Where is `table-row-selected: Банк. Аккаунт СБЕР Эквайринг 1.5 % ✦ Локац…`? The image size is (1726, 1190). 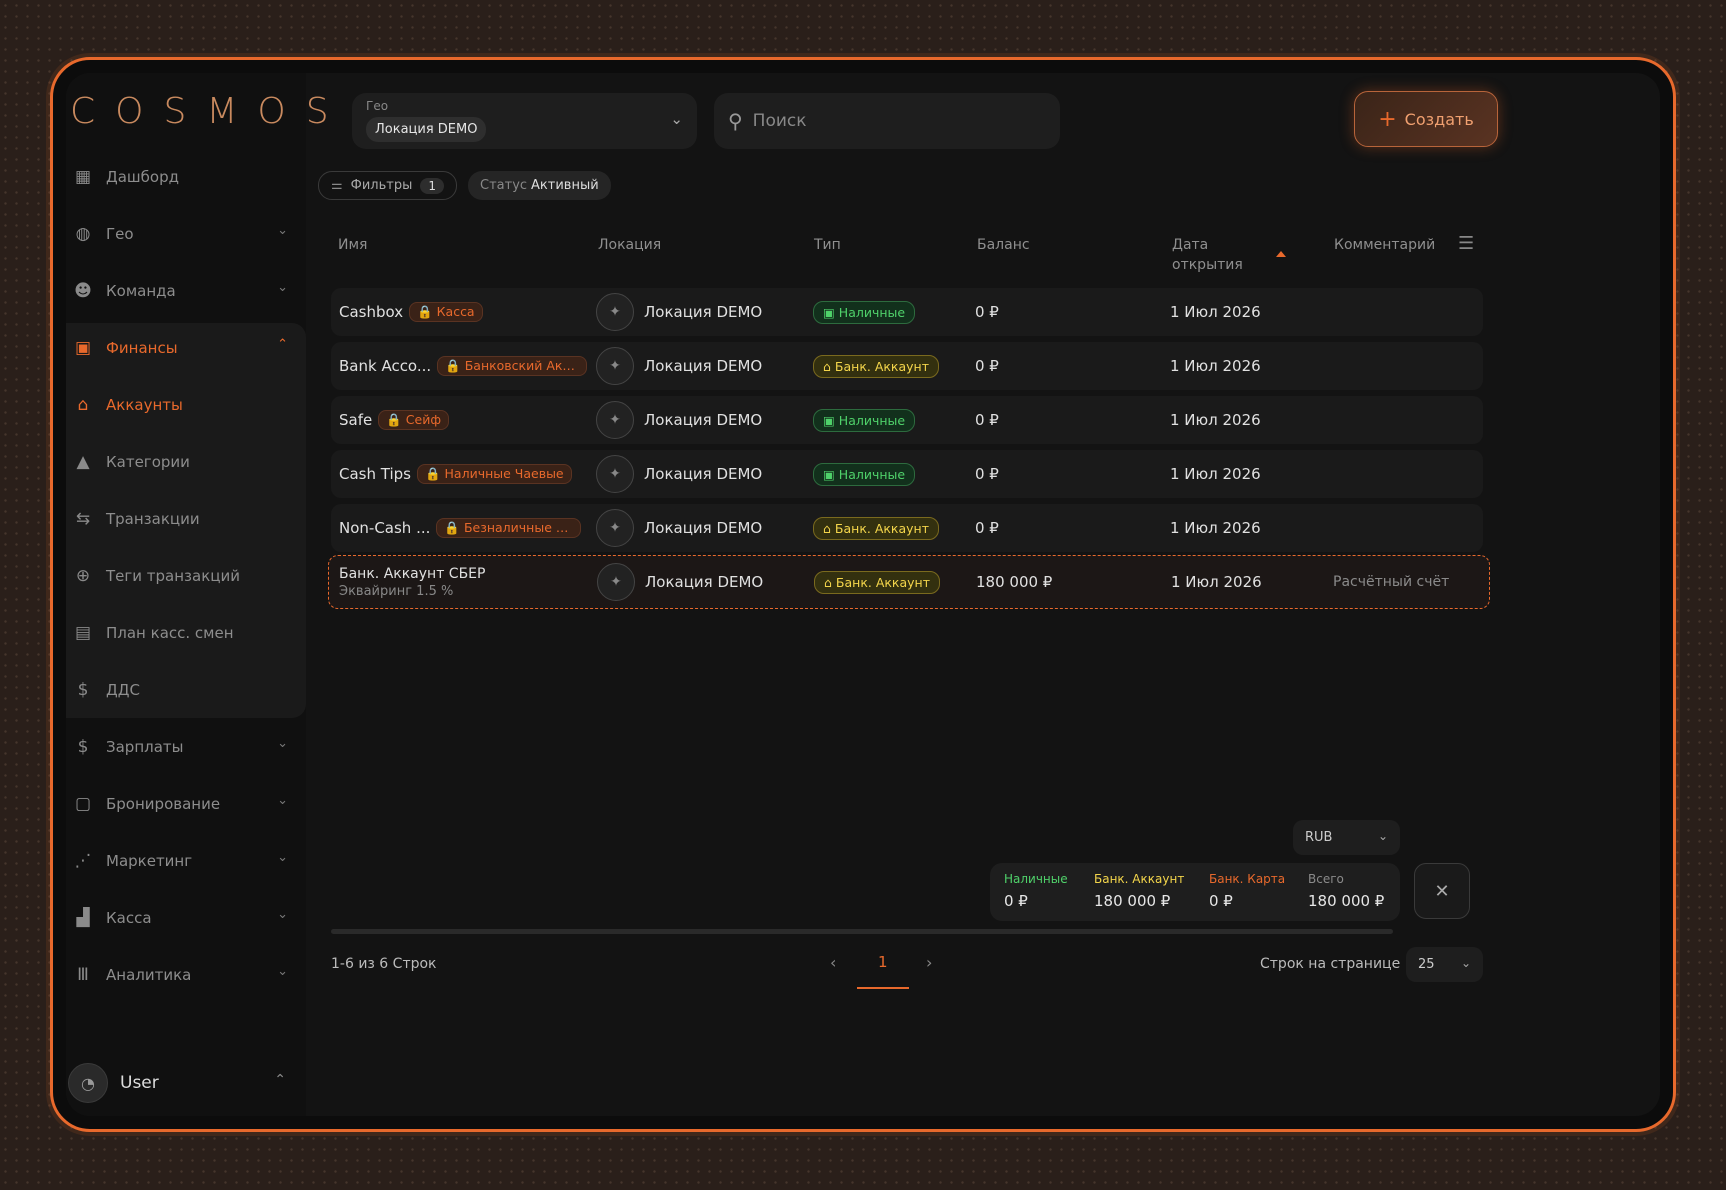 table-row-selected: Банк. Аккаунт СБЕР Эквайринг 1.5 % ✦ Локац… is located at coordinates (909, 582).